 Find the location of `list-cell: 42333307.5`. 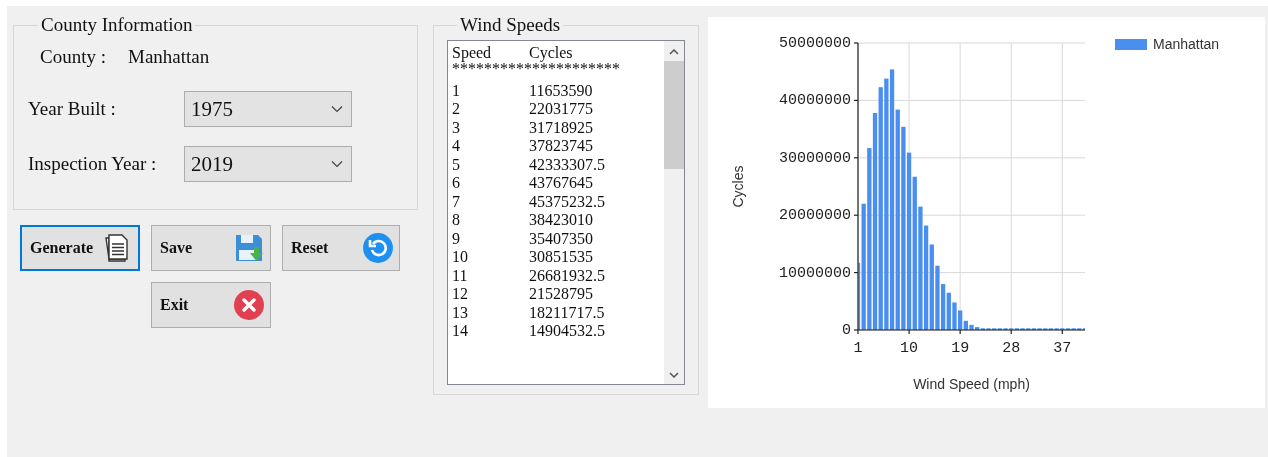

list-cell: 42333307.5 is located at coordinates (567, 164).